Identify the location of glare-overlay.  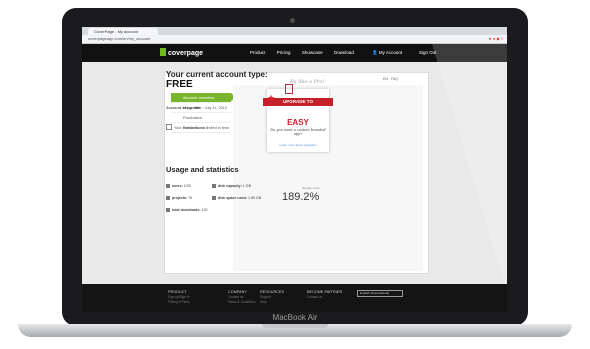
(469, 169).